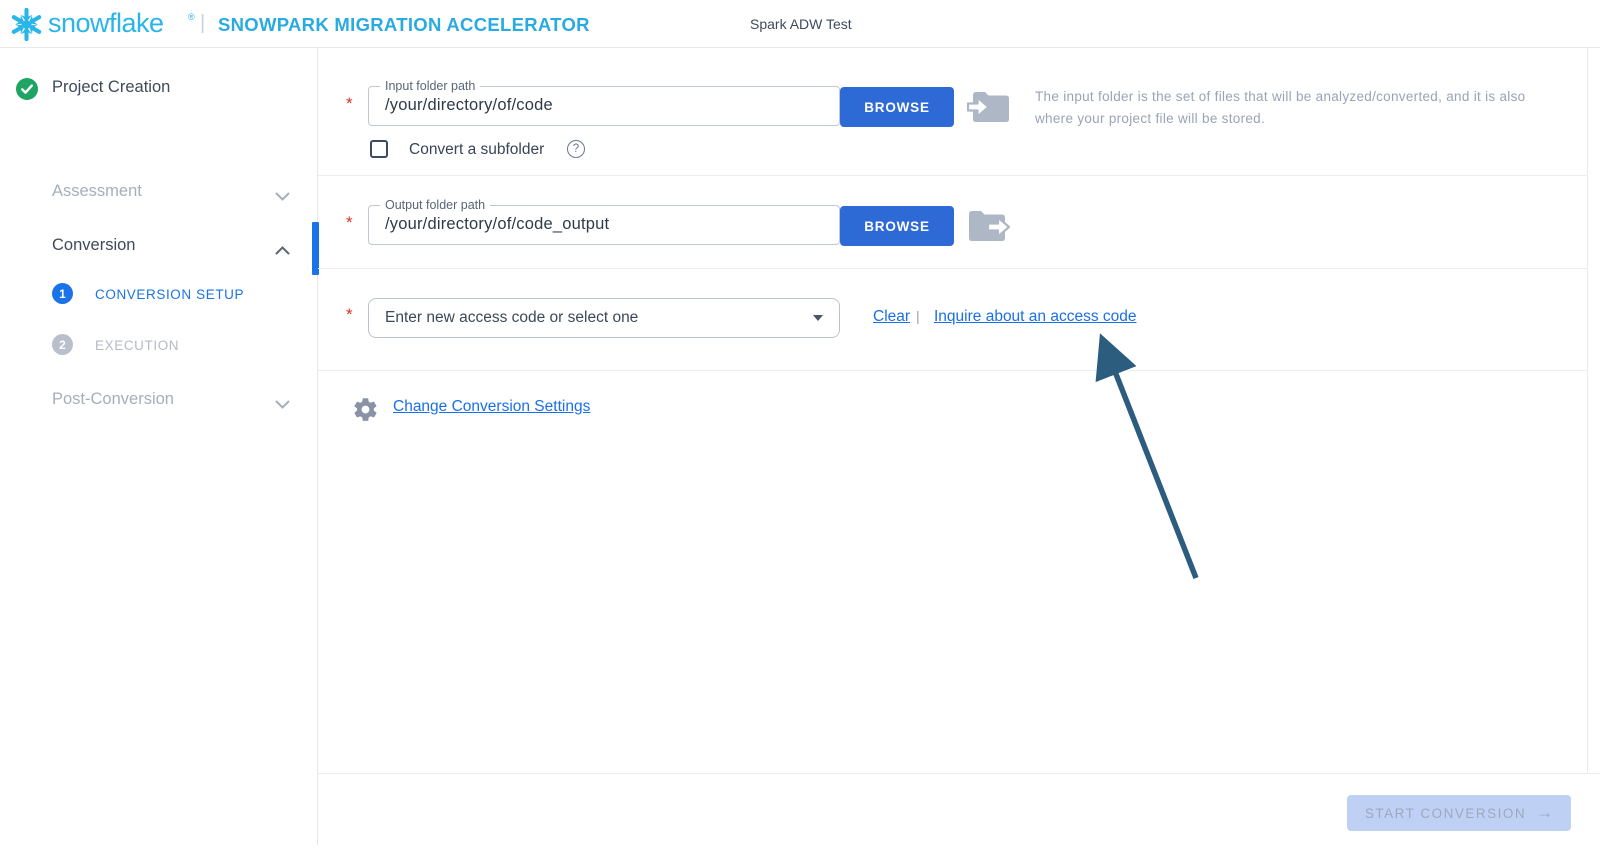  I want to click on sidebar-item-project-creation: Project Creation, so click(159, 89).